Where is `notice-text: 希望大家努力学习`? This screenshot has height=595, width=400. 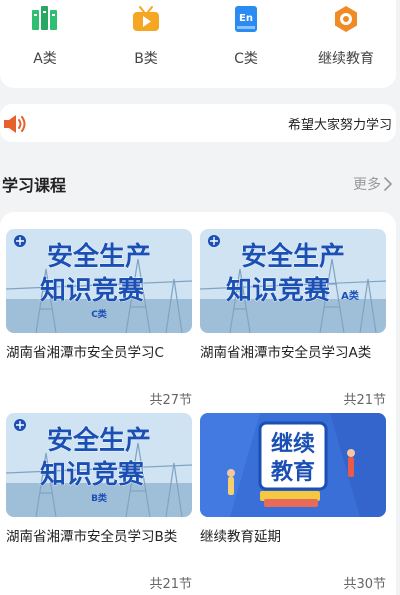 notice-text: 希望大家努力学习 is located at coordinates (339, 125).